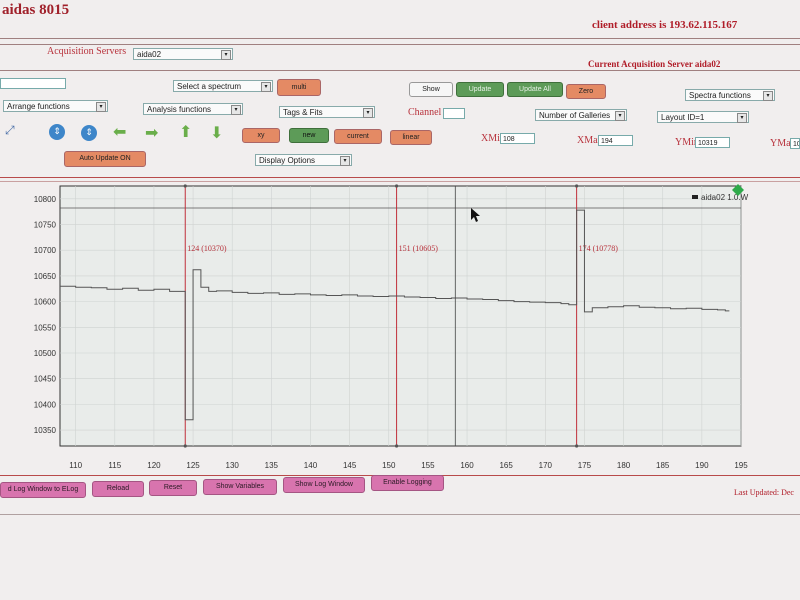 The width and height of the screenshot is (800, 600). I want to click on y-tick-label: 10750, so click(45, 225).